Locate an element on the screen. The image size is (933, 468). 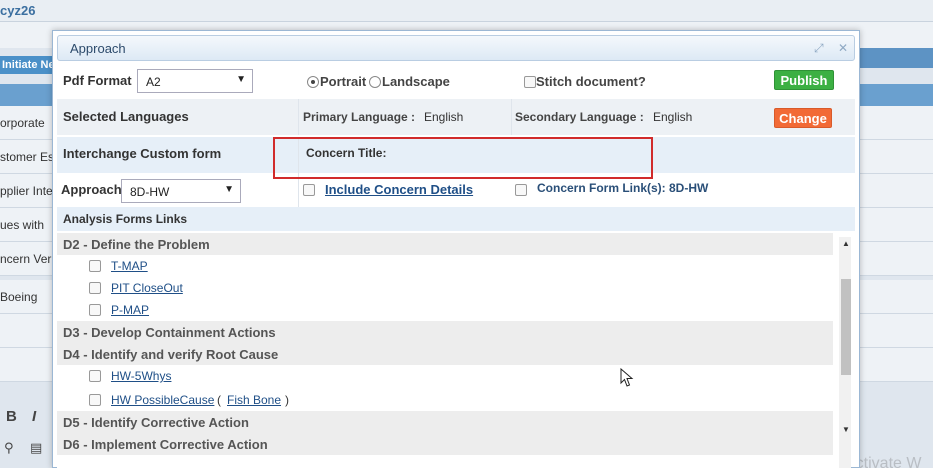
scroll-up-icon: ▲ is located at coordinates (845, 244).